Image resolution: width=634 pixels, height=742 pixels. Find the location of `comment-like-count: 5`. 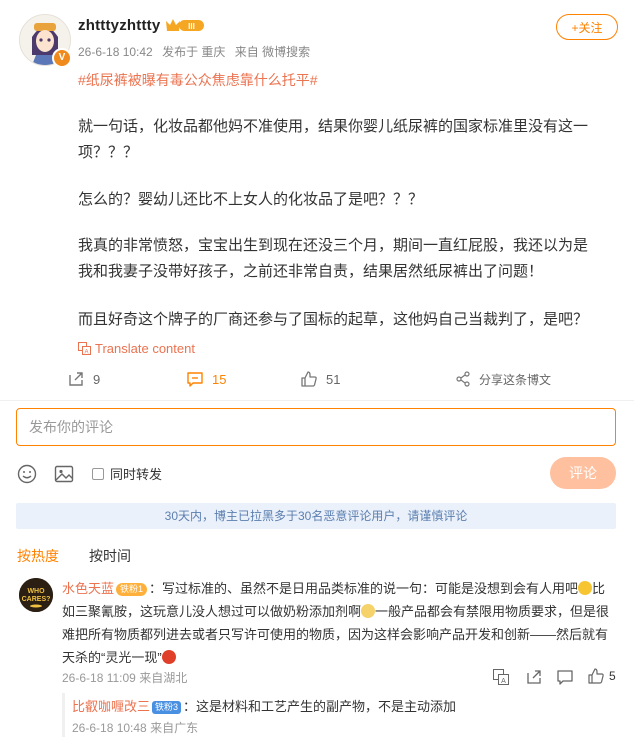

comment-like-count: 5 is located at coordinates (612, 676).